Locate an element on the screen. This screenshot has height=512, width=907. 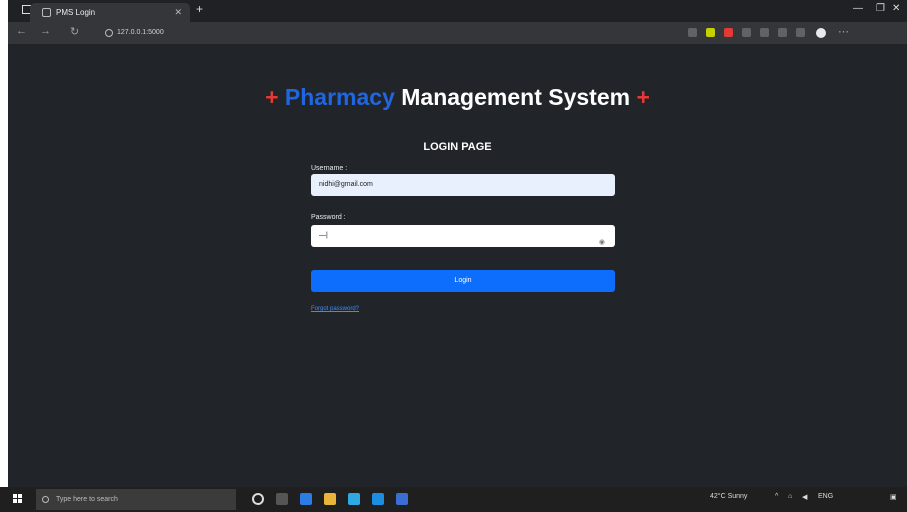
browser-toolbar: ← → ↻ 127.0.0.1:5000 ⋯ is located at coordinates (457, 33).